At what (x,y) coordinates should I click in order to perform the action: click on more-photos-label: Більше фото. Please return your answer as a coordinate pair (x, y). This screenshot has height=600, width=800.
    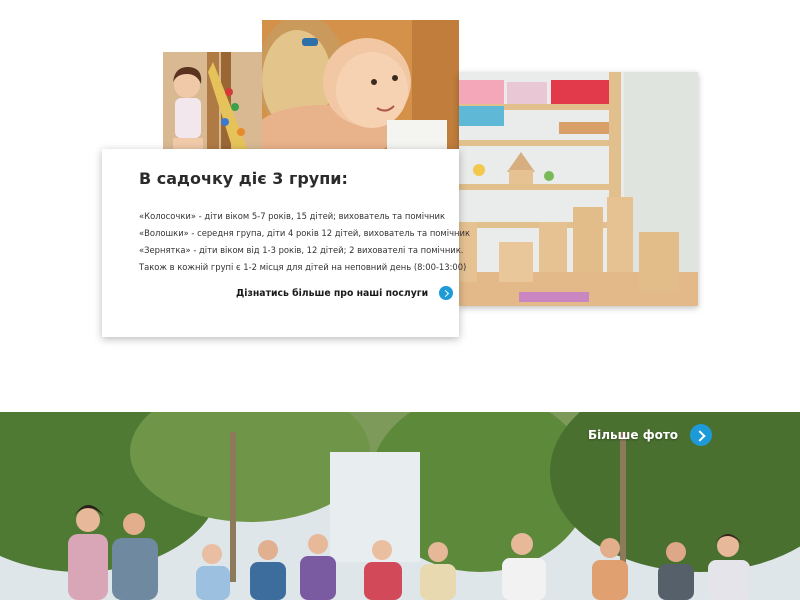
    Looking at the image, I should click on (633, 435).